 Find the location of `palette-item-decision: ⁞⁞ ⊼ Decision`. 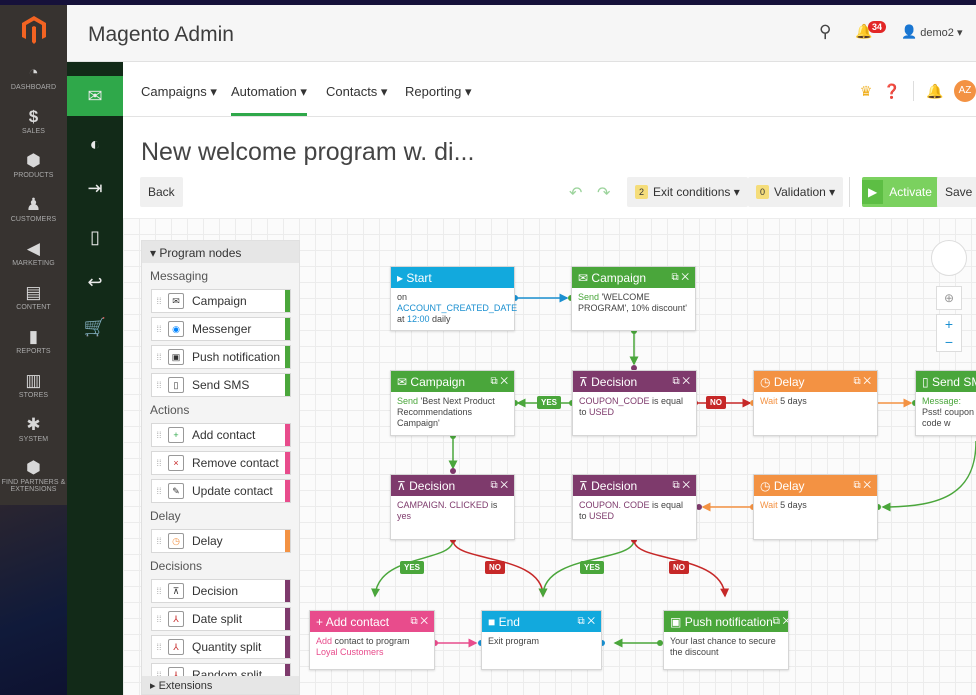

palette-item-decision: ⁞⁞ ⊼ Decision is located at coordinates (221, 591).